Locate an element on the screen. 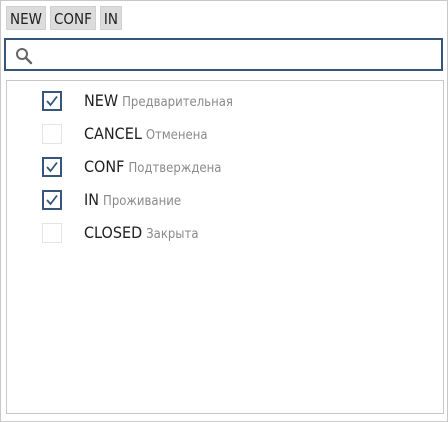  status-label: IN Проживание is located at coordinates (132, 201).